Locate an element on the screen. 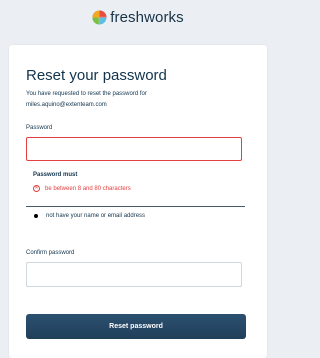 The image size is (320, 358). rule-no-name-email-text: not have your name or email address is located at coordinates (96, 216).